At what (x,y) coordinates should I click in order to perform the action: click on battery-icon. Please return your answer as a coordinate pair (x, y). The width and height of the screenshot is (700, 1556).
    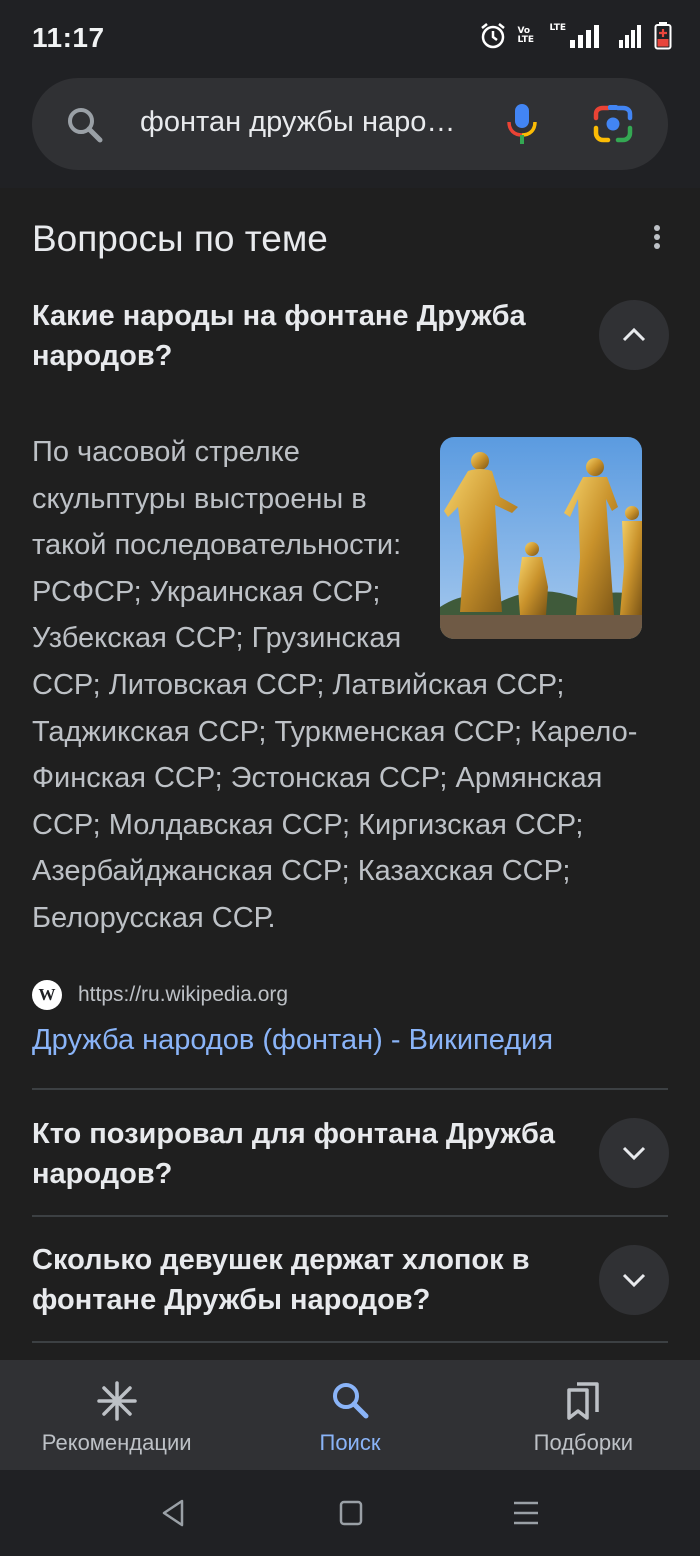
    Looking at the image, I should click on (663, 36).